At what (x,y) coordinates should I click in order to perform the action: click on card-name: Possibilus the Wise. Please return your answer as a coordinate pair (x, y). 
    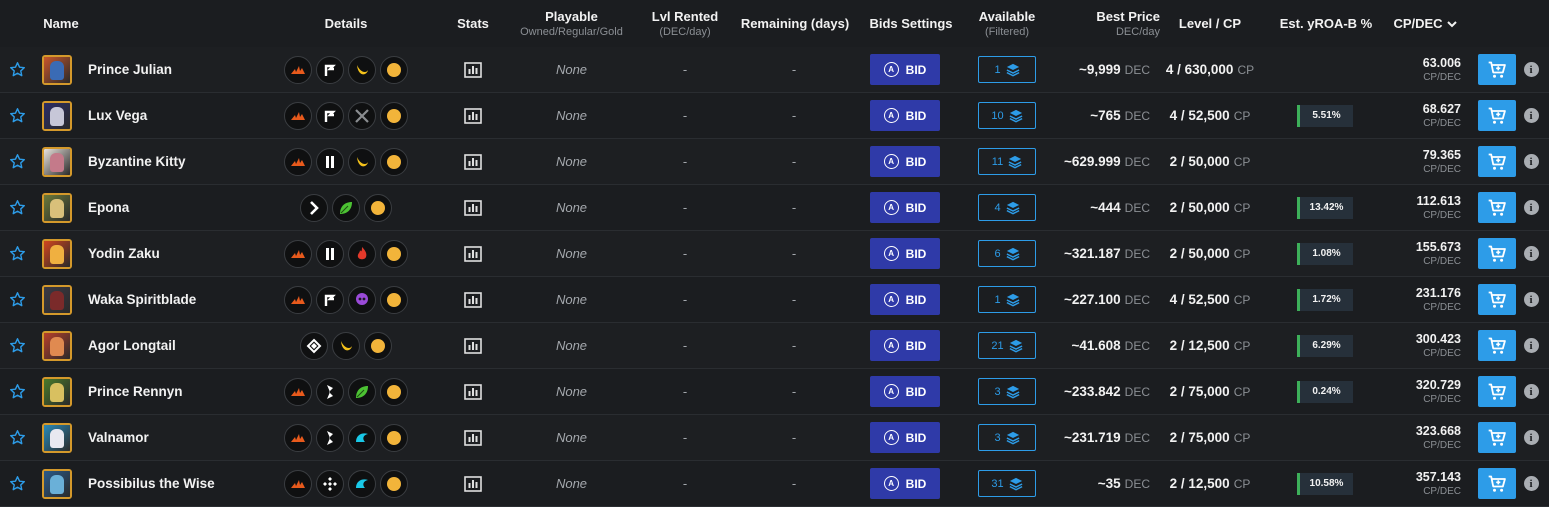
    Looking at the image, I should click on (151, 483).